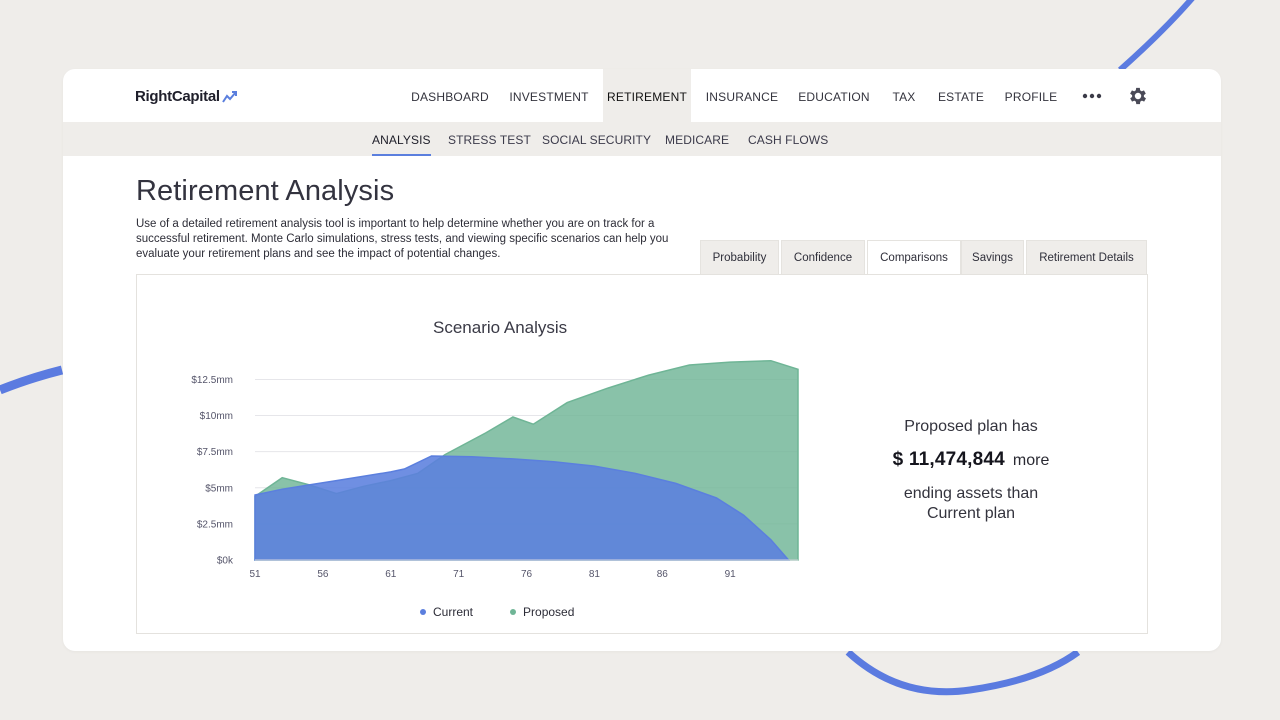 This screenshot has height=720, width=1280. Describe the element at coordinates (971, 426) in the screenshot. I see `summary-intro: Proposed plan has` at that location.